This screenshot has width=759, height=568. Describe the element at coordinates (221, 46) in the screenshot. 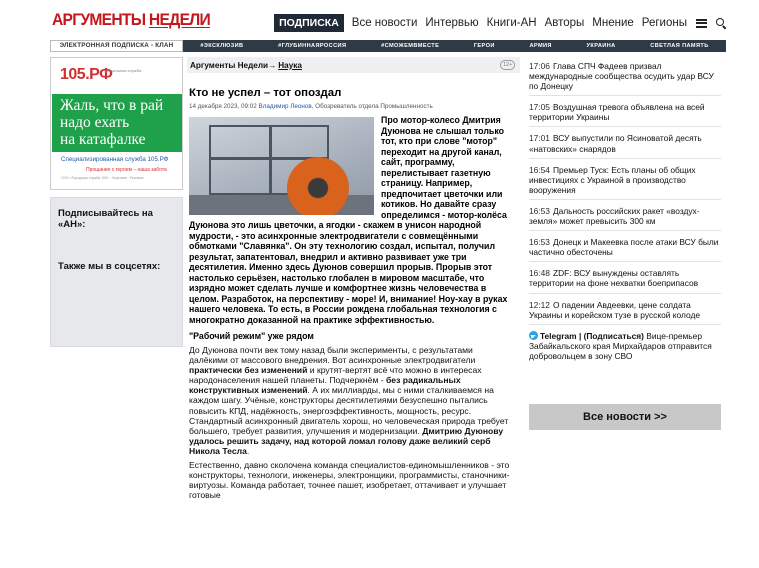

I see `tag-exclusive: #ЭКСКЛЮЗИВ` at that location.